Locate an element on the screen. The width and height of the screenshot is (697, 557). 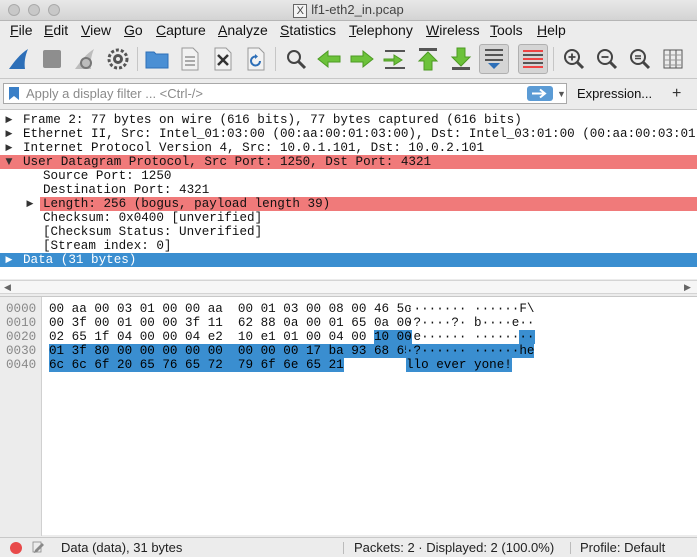
tree-row-checksum: Checksum: 0x0400 [unverified] is located at coordinates (348, 218).